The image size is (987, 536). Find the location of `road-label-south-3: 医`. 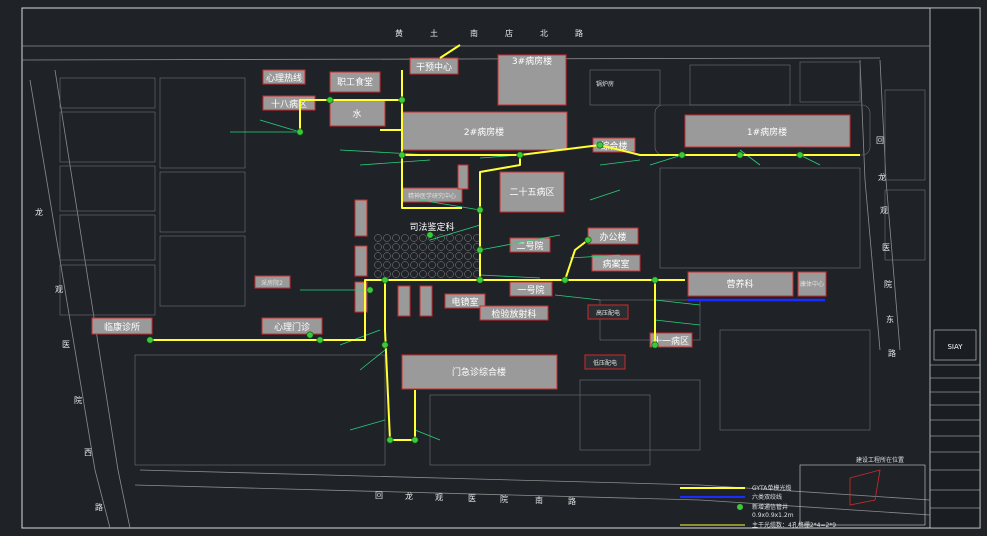

road-label-south-3: 医 is located at coordinates (472, 498).